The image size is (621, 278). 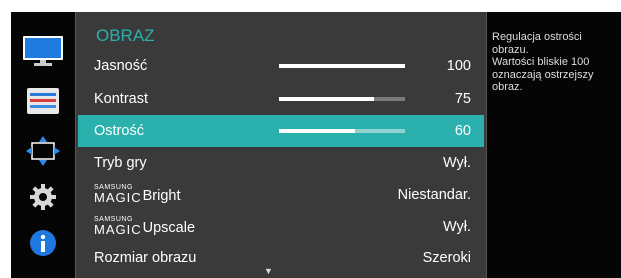 I want to click on menu-item-magic-bright: SAMSUNG MAGIC Bright Niestandar., so click(x=281, y=195).